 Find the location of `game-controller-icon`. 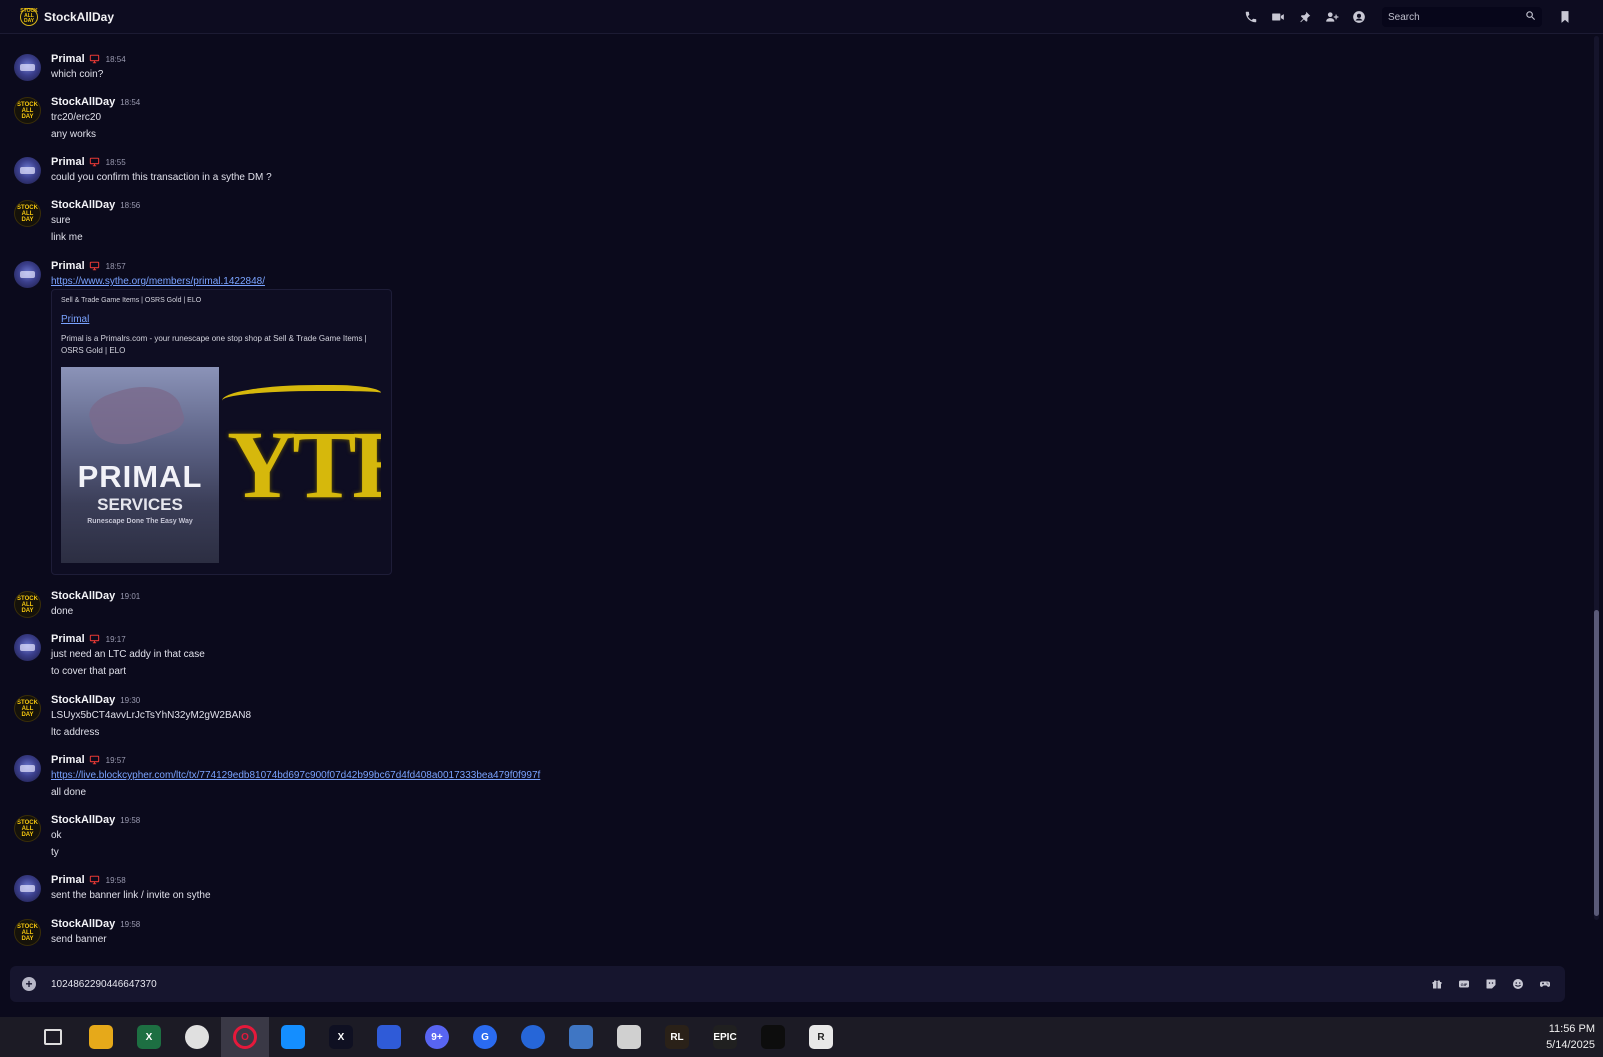

game-controller-icon is located at coordinates (1544, 984).